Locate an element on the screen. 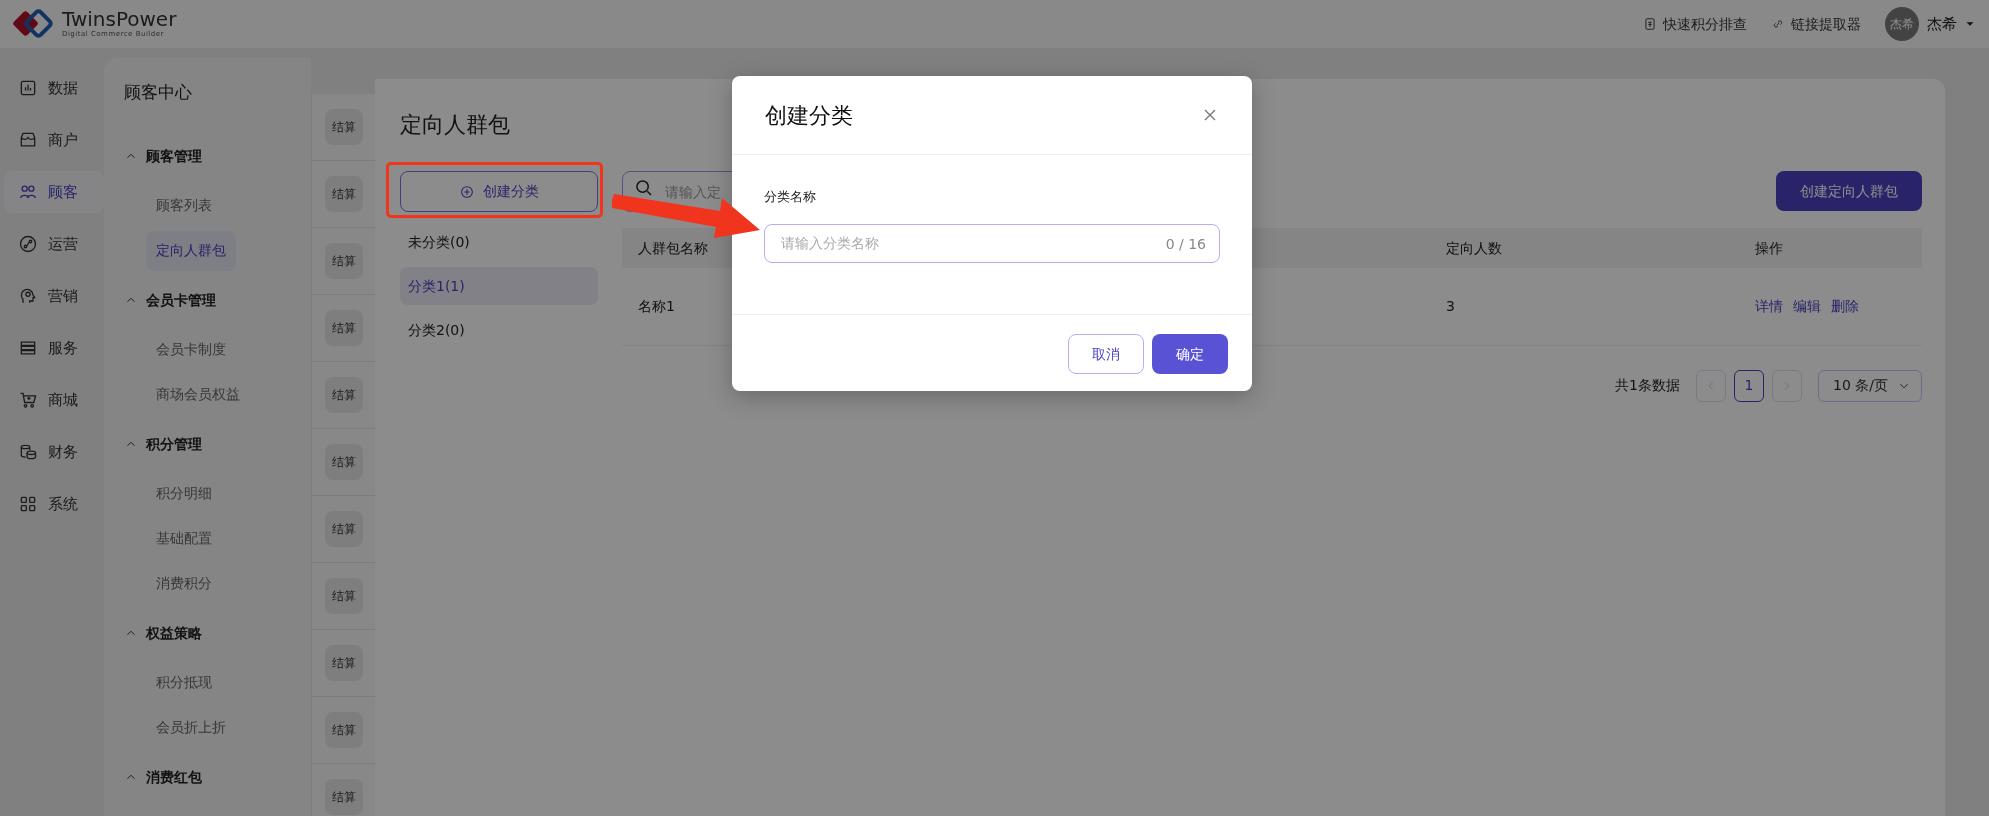 The image size is (1989, 816). page-button: 1 is located at coordinates (1749, 385).